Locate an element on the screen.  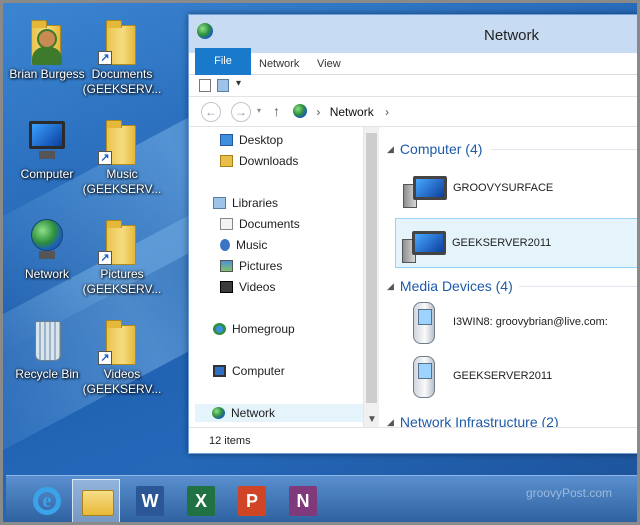
group-header-media-devices: ◢ Media Devices (4) is located at coordinates (512, 286).